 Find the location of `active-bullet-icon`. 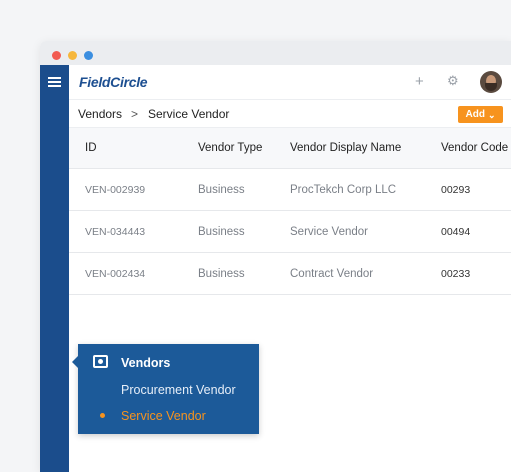

active-bullet-icon is located at coordinates (102, 415).